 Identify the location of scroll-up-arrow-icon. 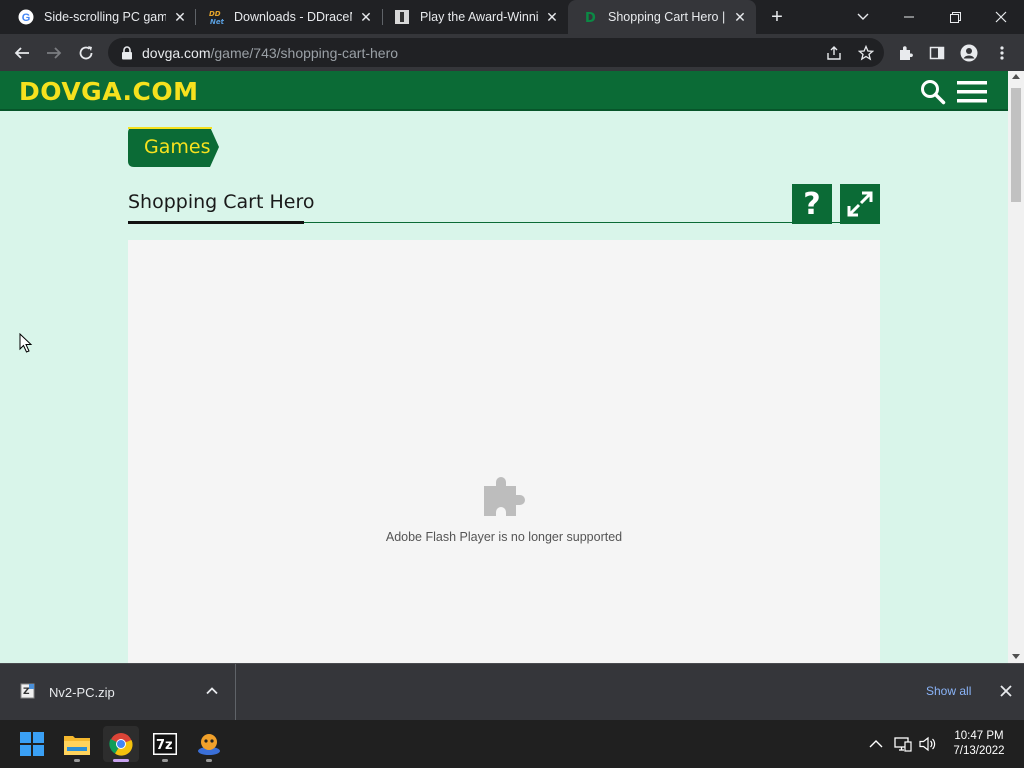
(1016, 76).